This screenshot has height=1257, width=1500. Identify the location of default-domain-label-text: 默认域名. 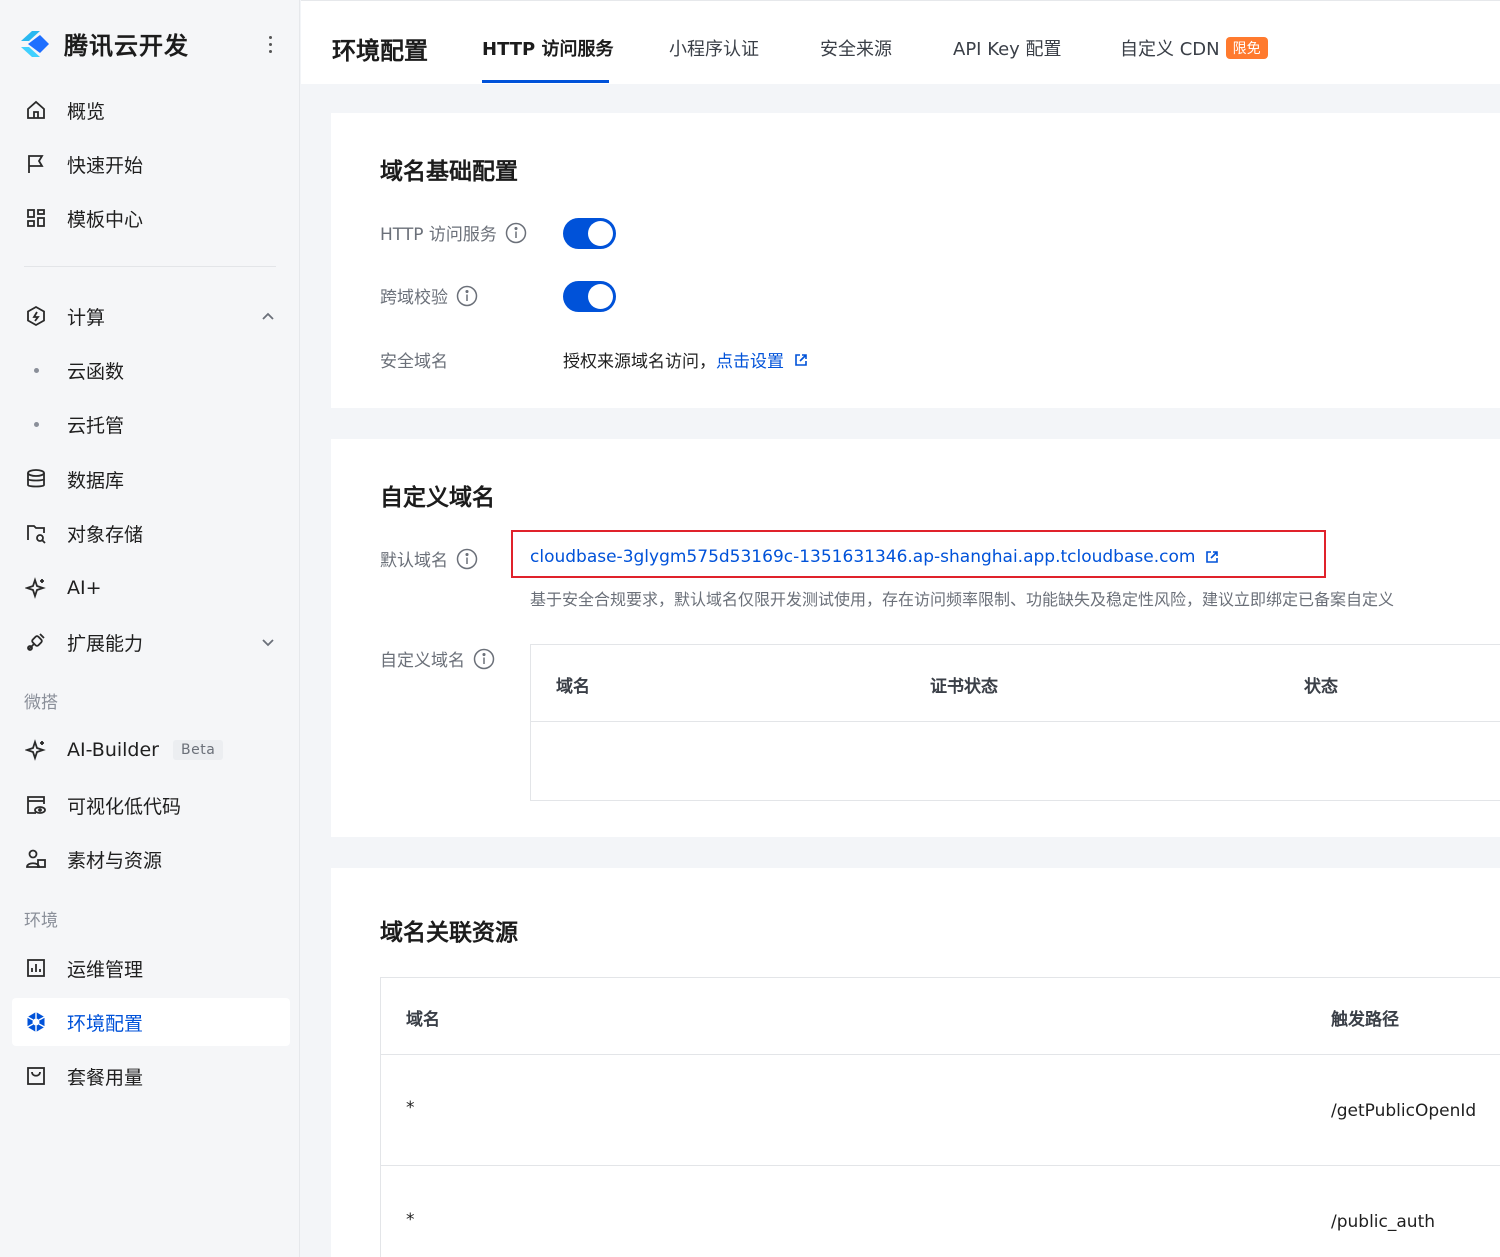
(414, 561).